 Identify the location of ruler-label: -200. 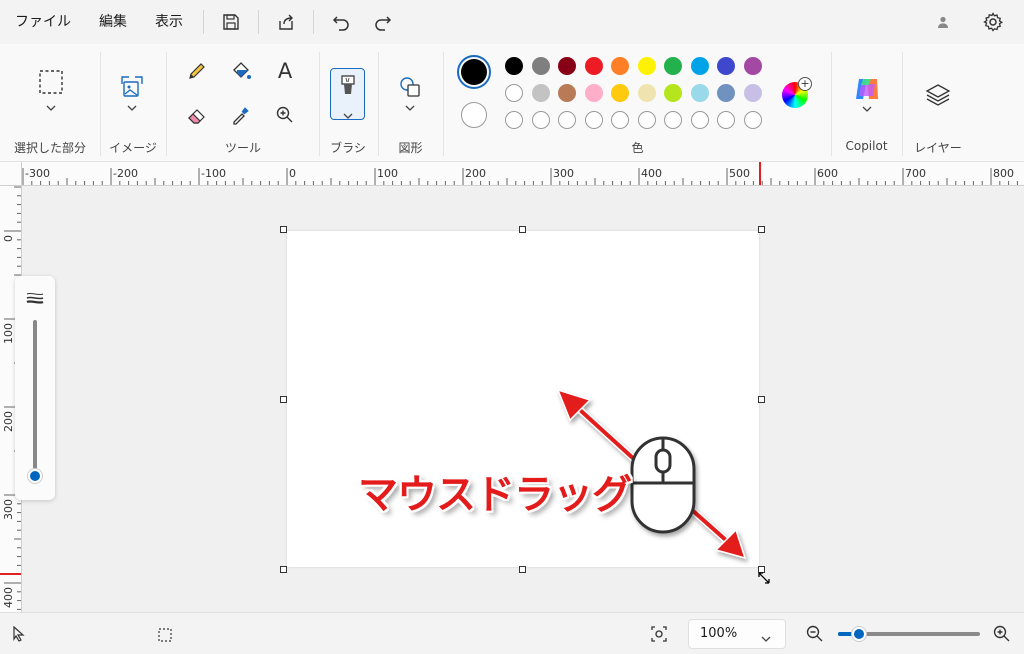
(125, 173).